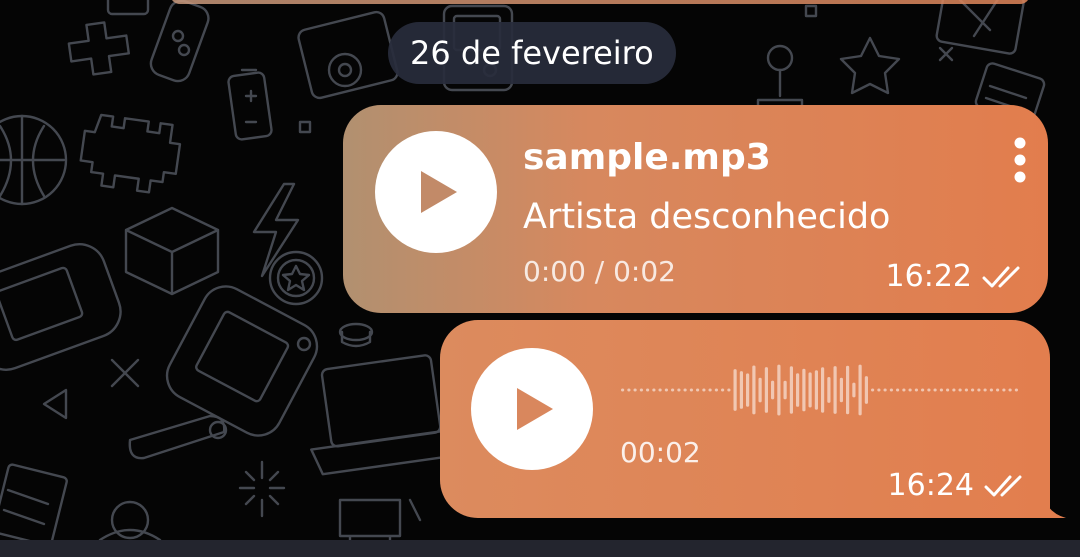  I want to click on audio-message-meta: 16:22, so click(957, 276).